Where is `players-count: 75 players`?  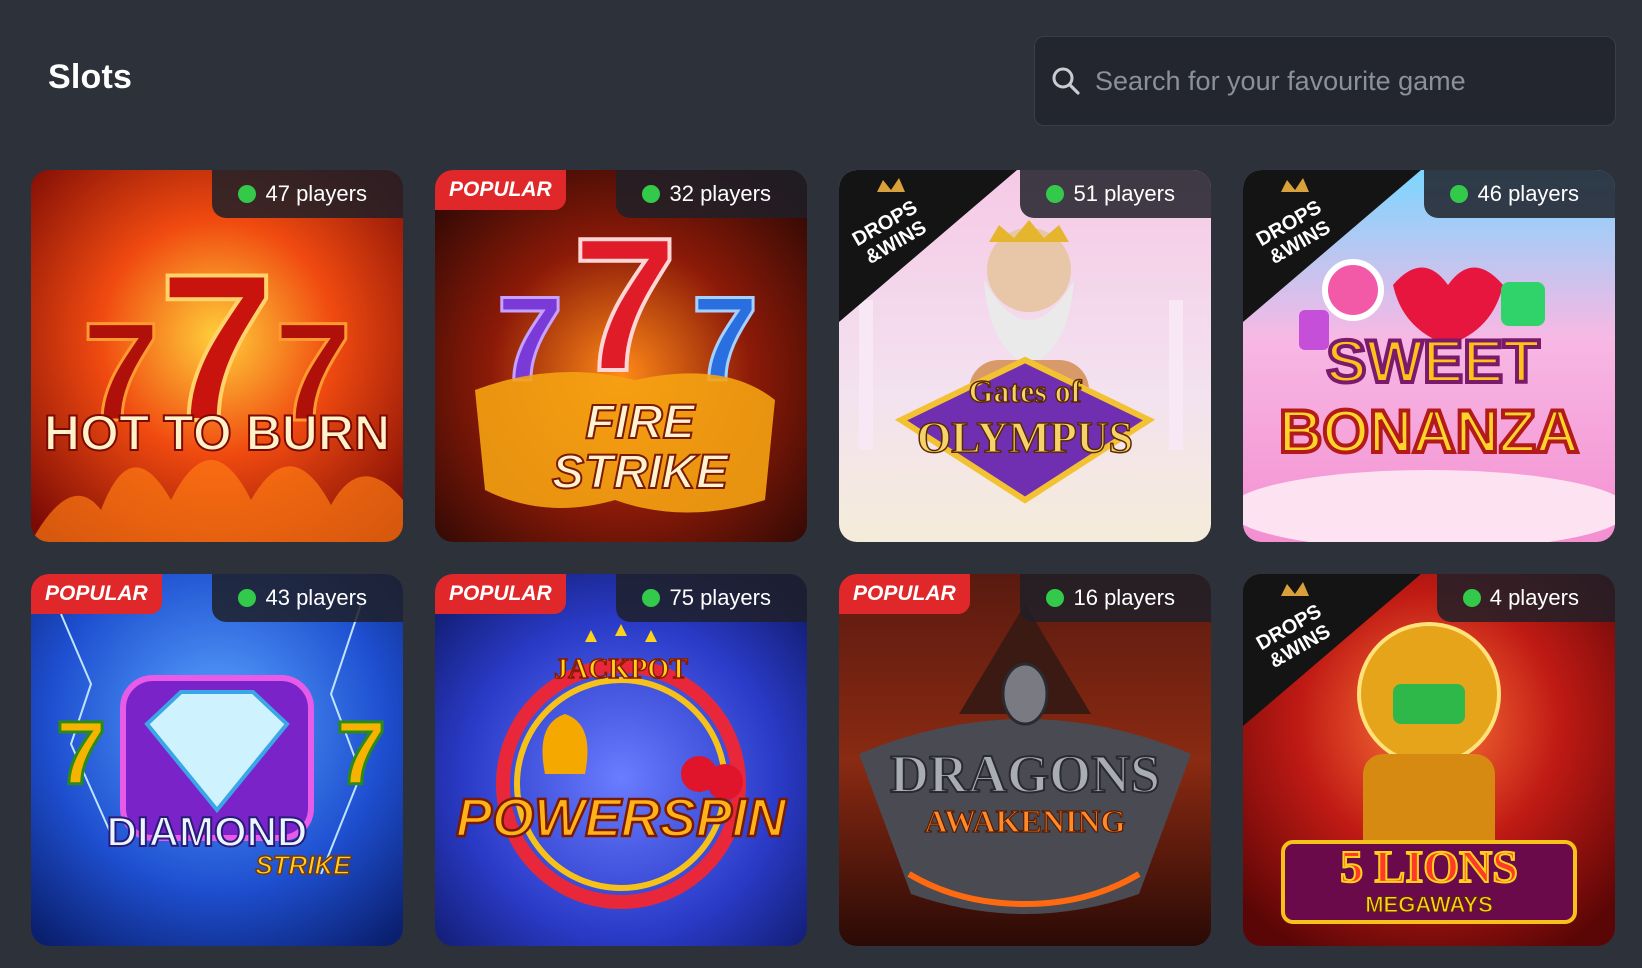
players-count: 75 players is located at coordinates (711, 598).